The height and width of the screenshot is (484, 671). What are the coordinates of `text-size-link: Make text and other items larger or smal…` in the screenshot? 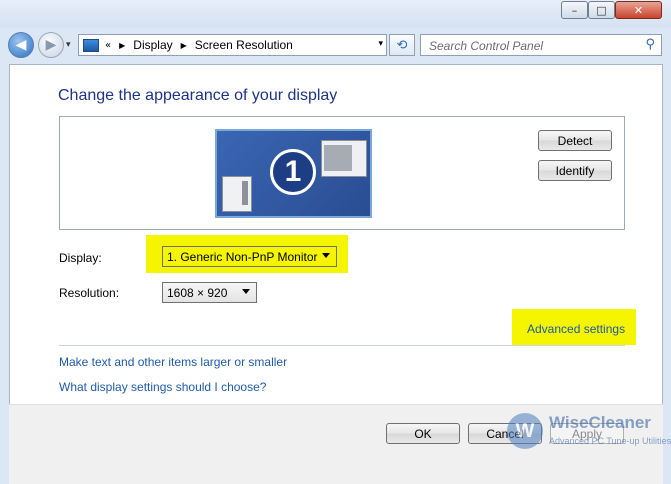 It's located at (173, 362).